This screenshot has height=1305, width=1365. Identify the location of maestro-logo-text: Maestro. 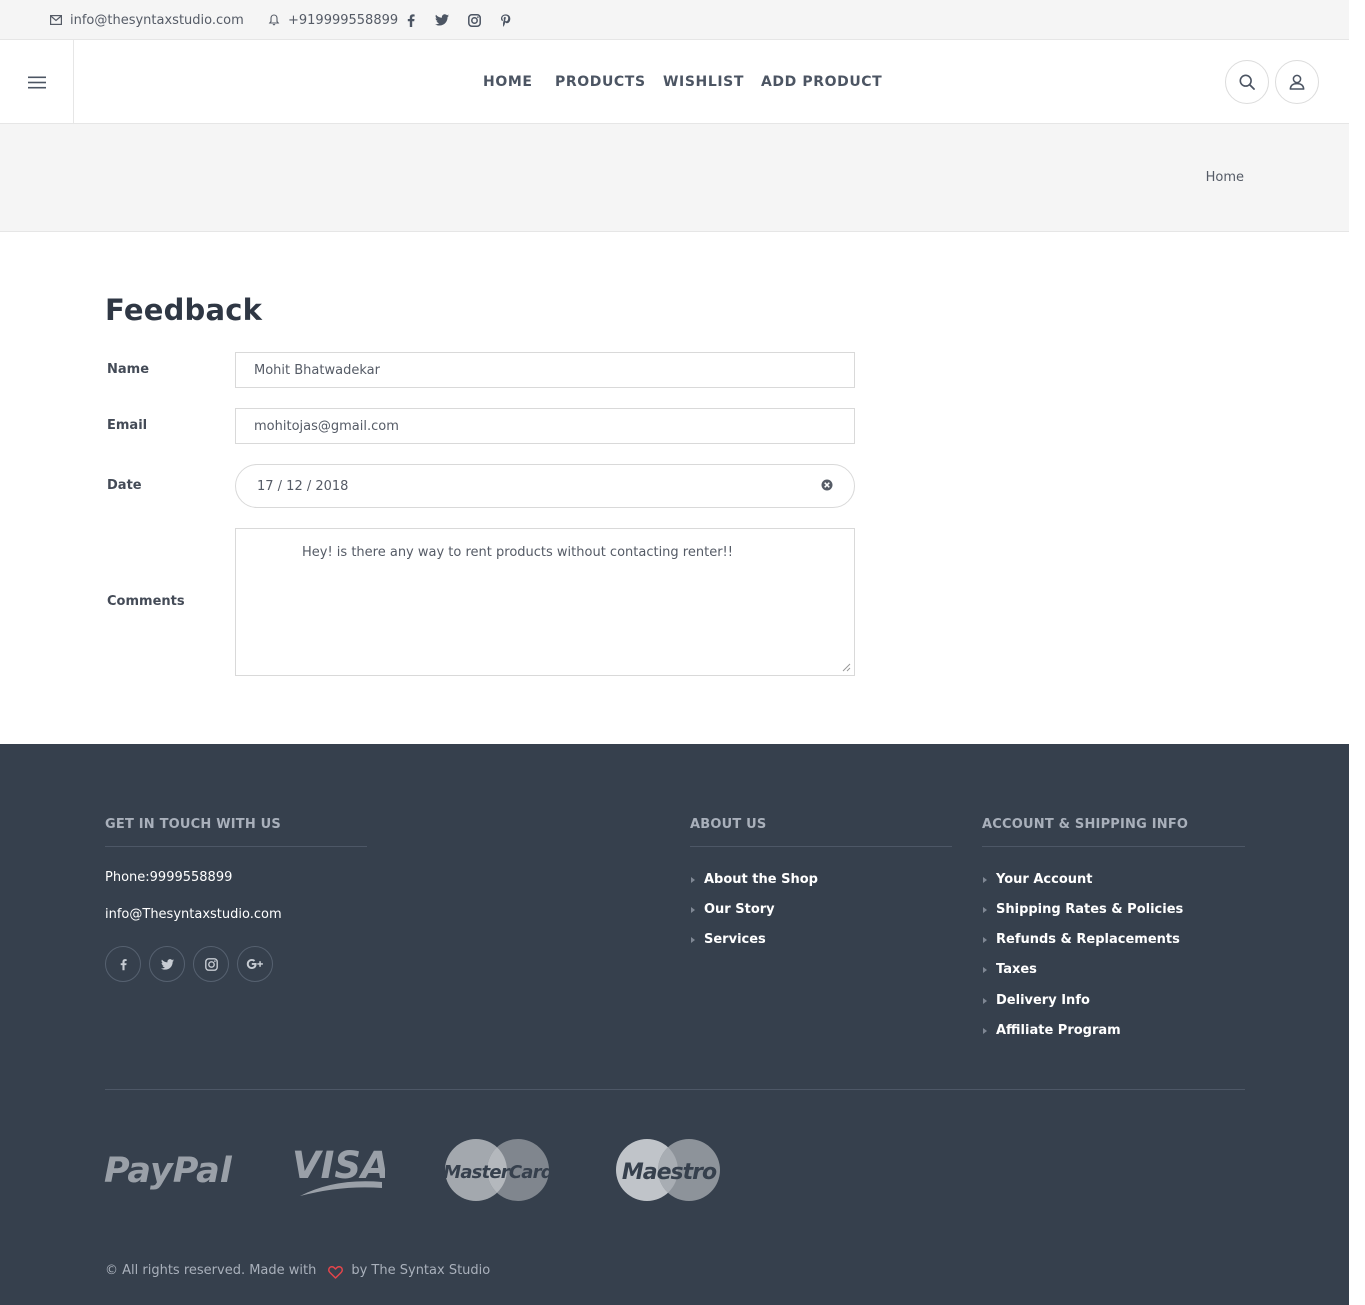
(669, 1172).